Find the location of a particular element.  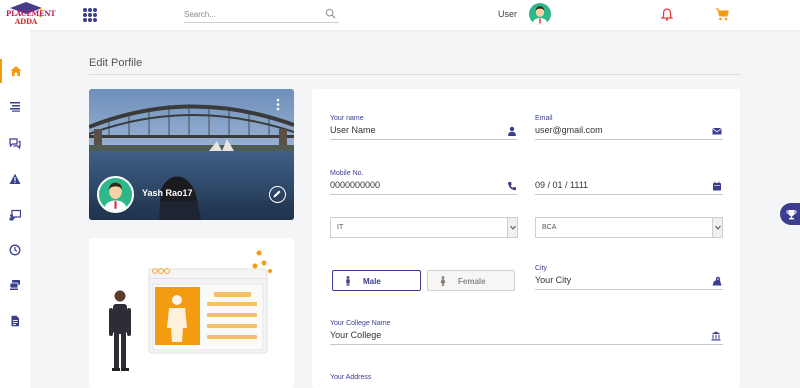

email-input is located at coordinates (620, 130).